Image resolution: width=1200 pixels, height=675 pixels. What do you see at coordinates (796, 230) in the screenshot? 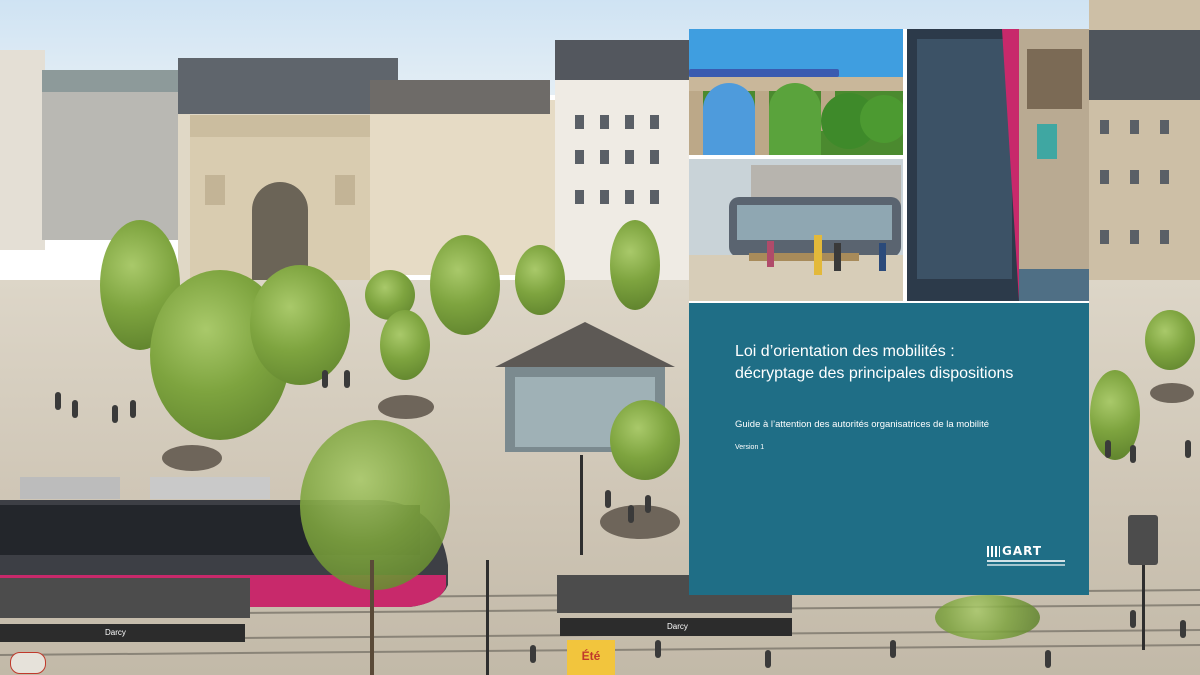
I see `cover-photo-tram-platform` at bounding box center [796, 230].